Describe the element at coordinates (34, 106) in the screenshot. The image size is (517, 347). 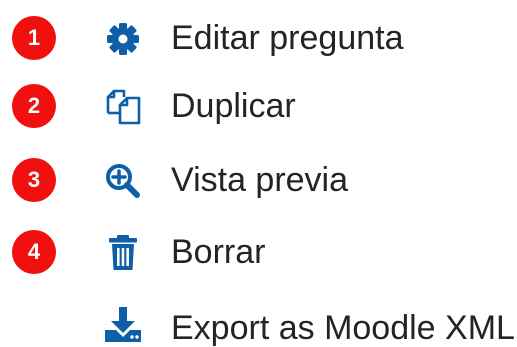
I see `step-badge-2: 2` at that location.